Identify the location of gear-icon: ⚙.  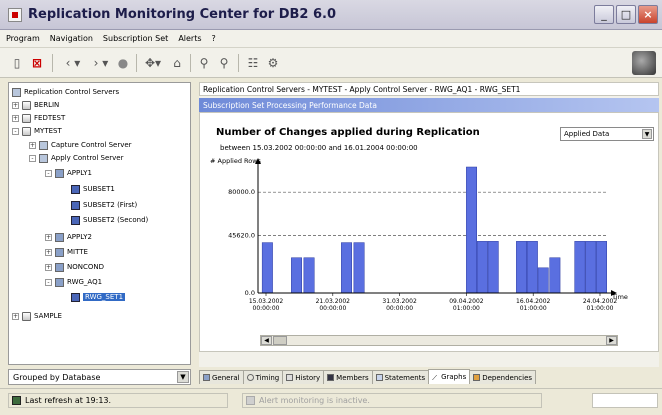
(273, 63).